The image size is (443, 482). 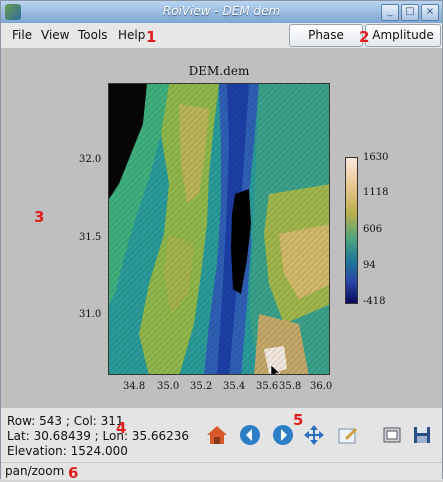 What do you see at coordinates (283, 435) in the screenshot?
I see `forward-icon` at bounding box center [283, 435].